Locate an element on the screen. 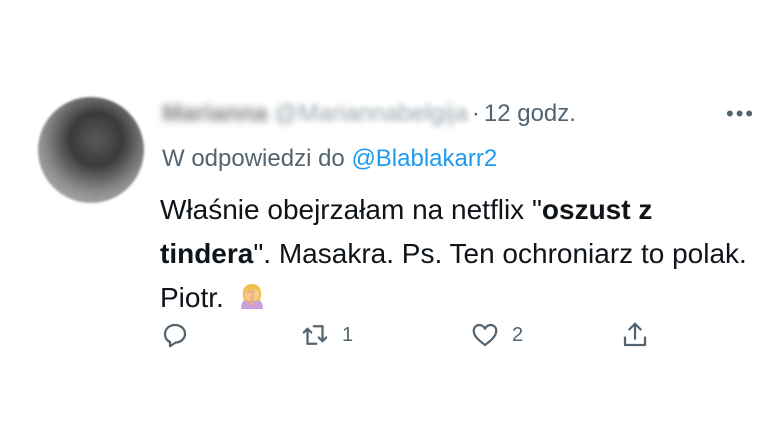 Image resolution: width=784 pixels, height=441 pixels. reply-prefix: W odpowiedzi do is located at coordinates (253, 158).